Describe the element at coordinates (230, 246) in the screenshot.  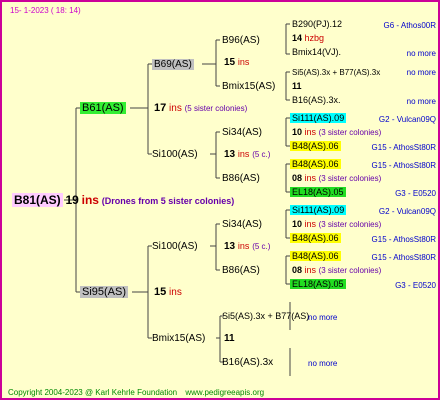
I see `gen2-fm-num: 13` at that location.